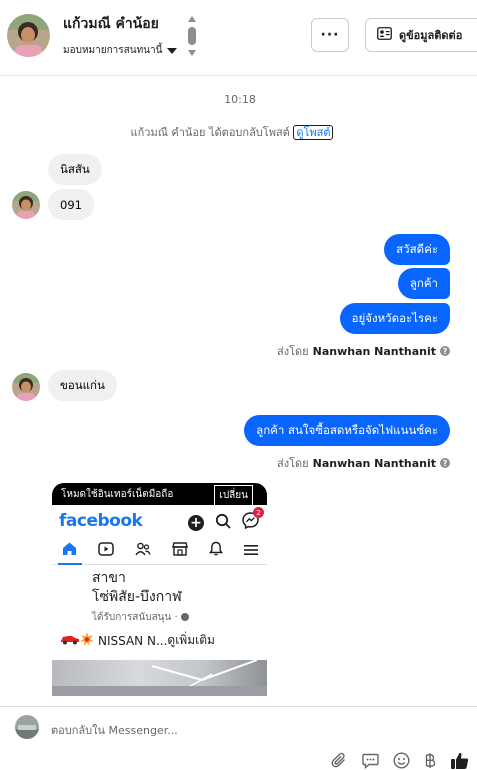 The image size is (477, 770). I want to click on data-mode-text: โหมดใช้อินเทอร์เน็ตมือถือ, so click(117, 494).